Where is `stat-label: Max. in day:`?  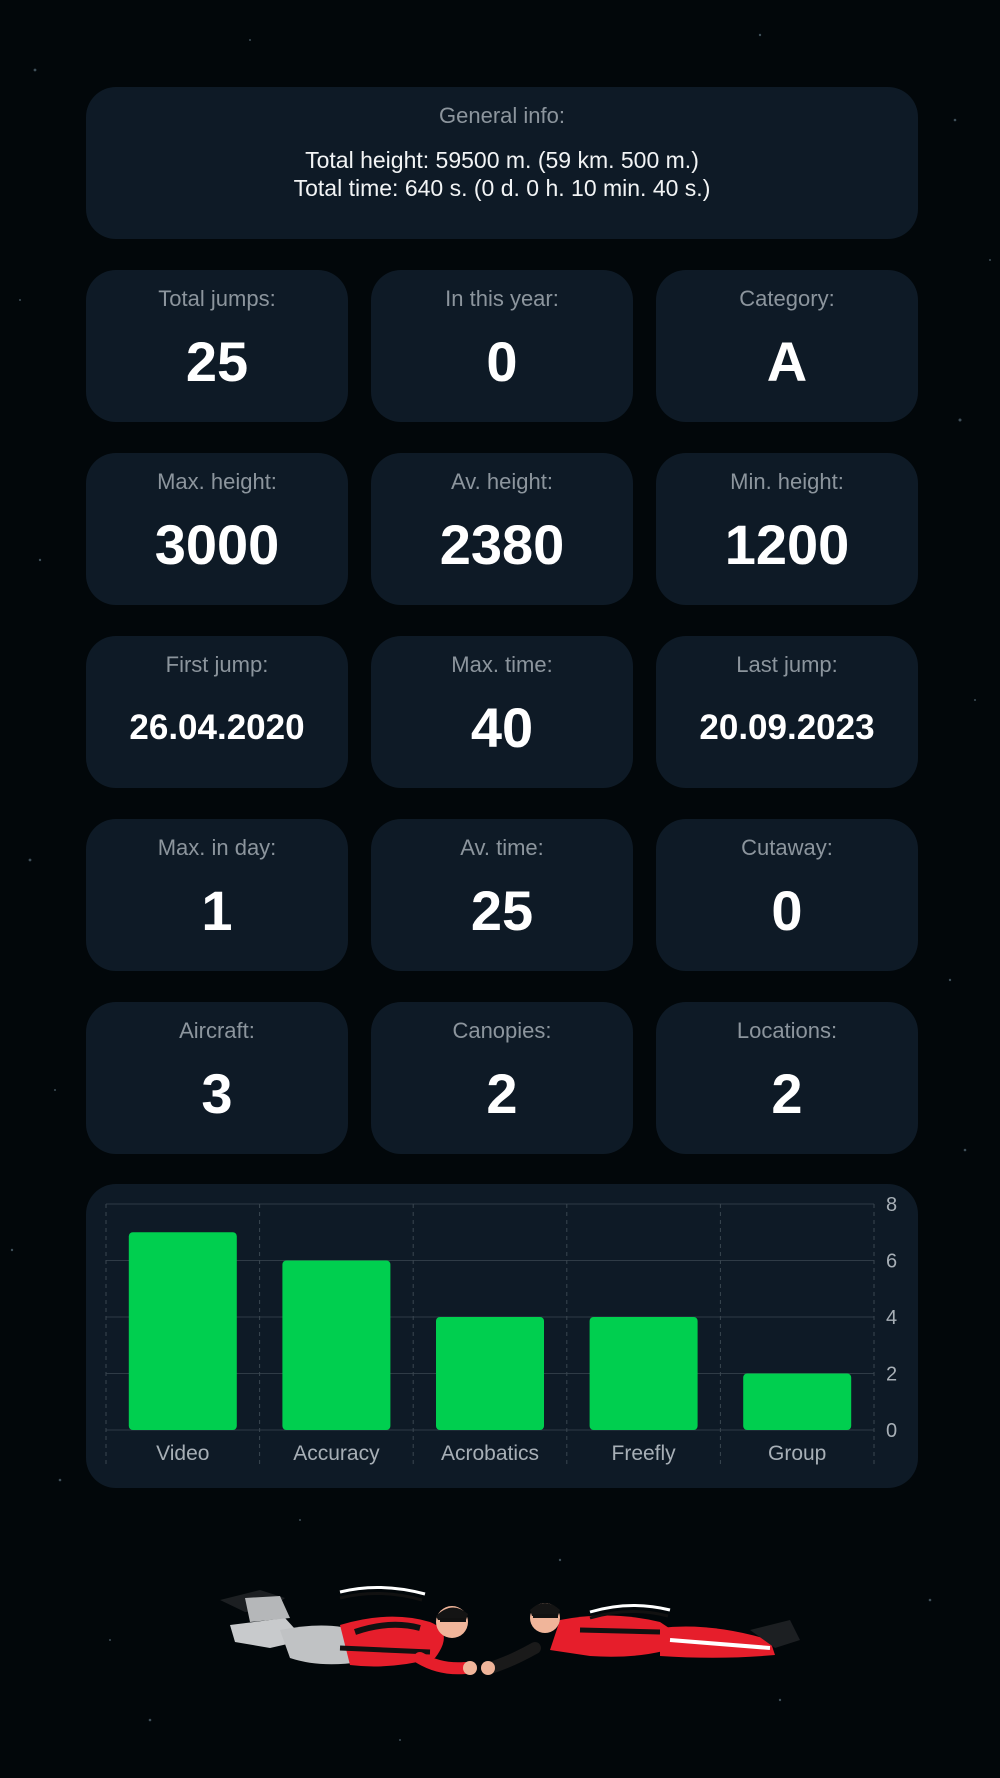 stat-label: Max. in day: is located at coordinates (217, 847).